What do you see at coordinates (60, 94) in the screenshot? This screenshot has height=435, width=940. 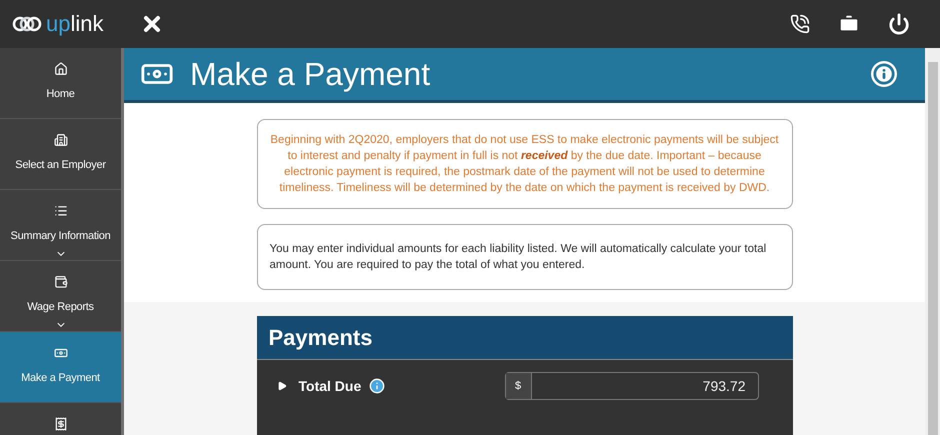 I see `sidebar-label: Home` at bounding box center [60, 94].